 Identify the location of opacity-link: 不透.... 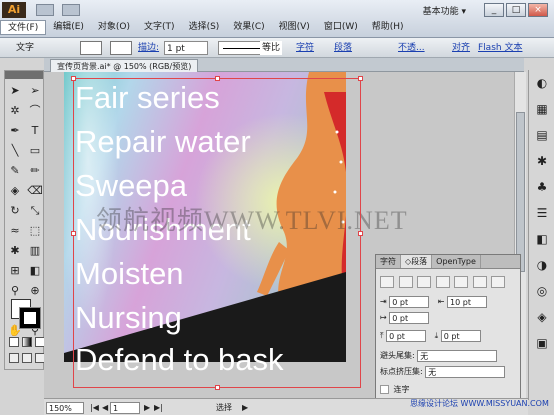
(411, 48).